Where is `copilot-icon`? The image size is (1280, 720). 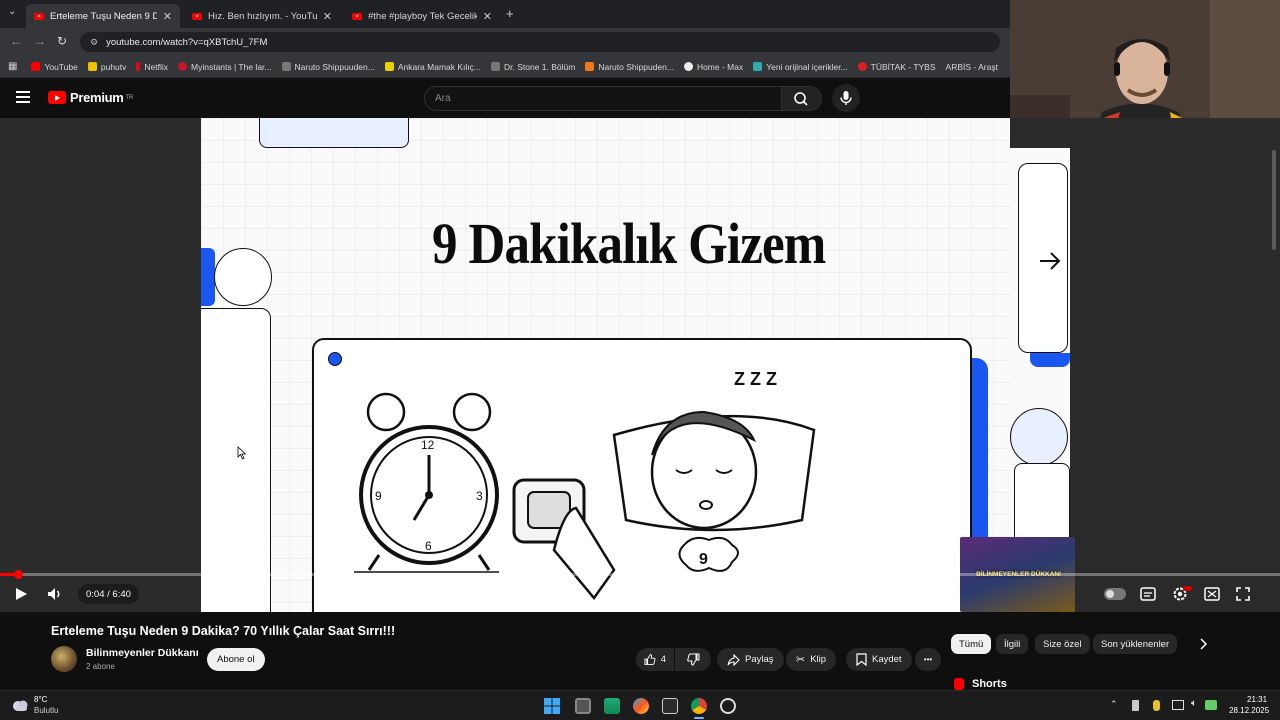
copilot-icon is located at coordinates (641, 706).